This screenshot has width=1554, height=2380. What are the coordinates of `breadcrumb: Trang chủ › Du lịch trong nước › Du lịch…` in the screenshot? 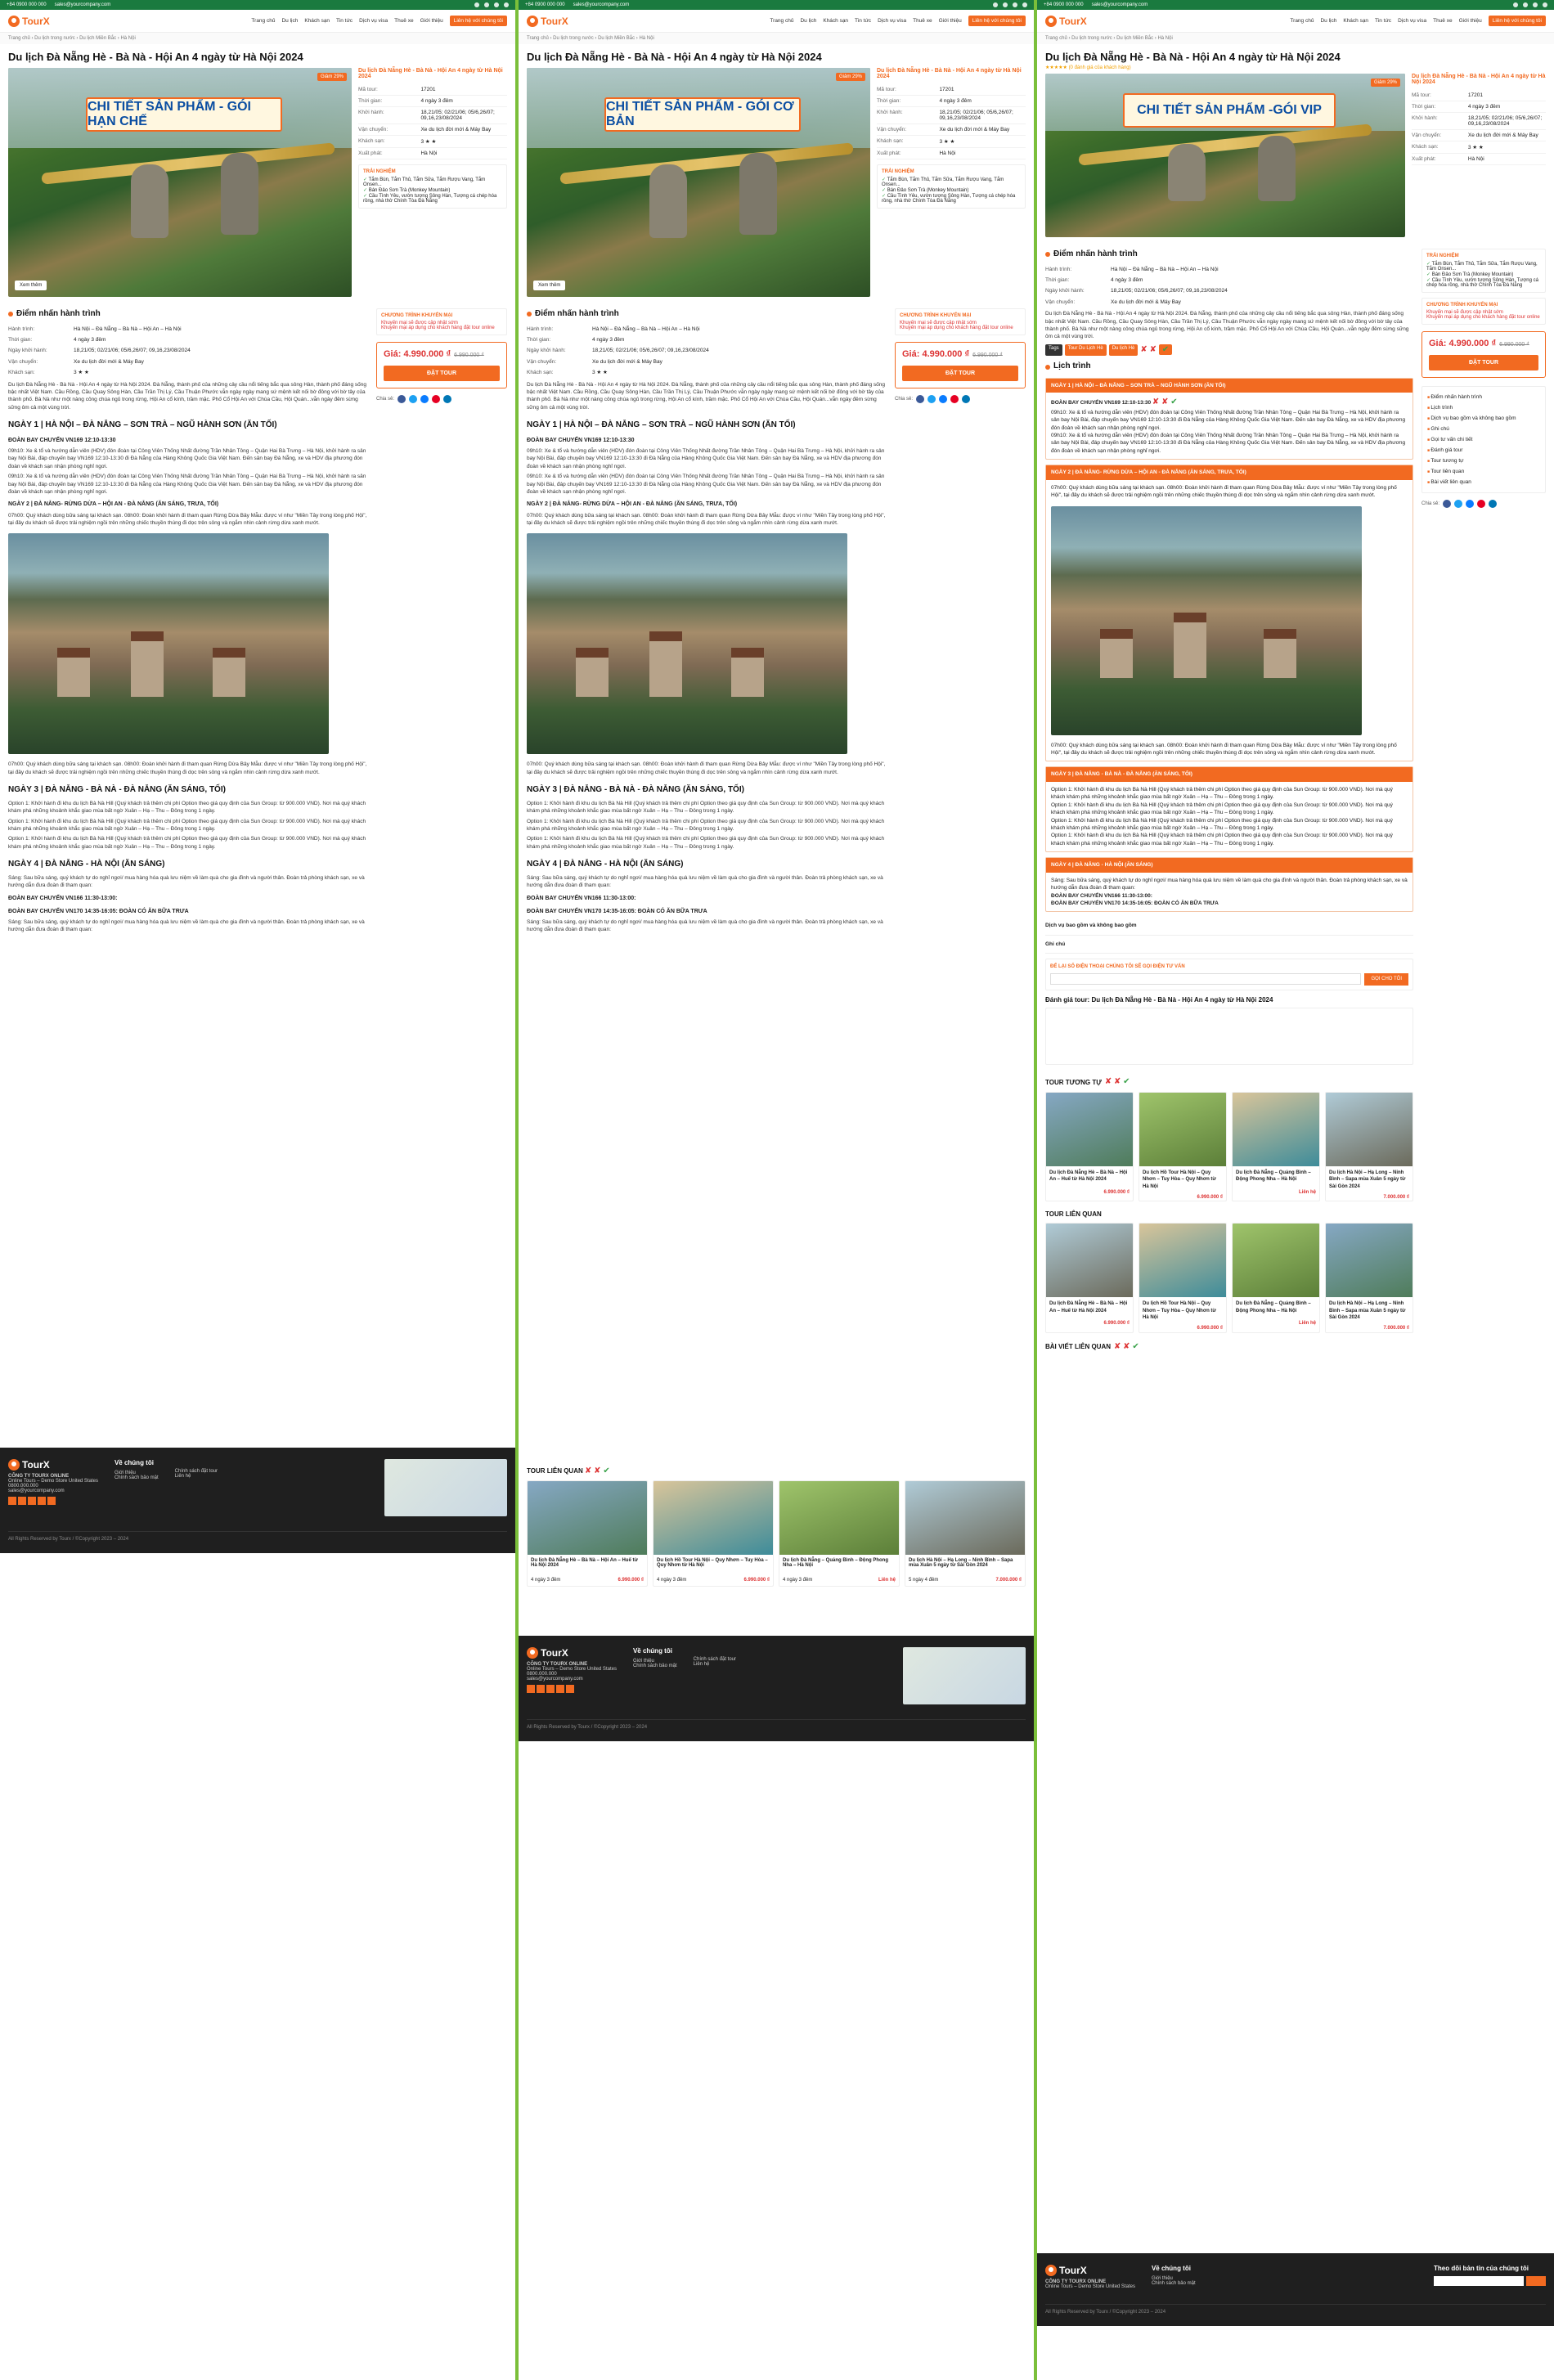 It's located at (257, 38).